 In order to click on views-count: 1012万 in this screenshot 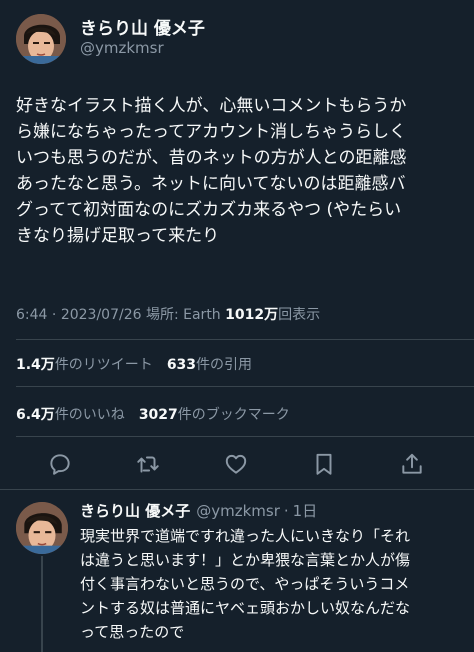, I will do `click(252, 315)`.